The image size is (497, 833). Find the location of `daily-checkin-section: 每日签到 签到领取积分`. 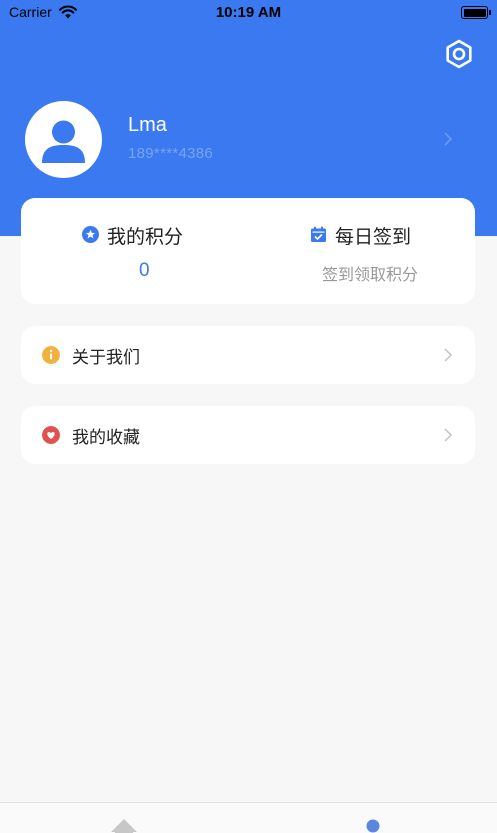

daily-checkin-section: 每日签到 签到领取积分 is located at coordinates (378, 251).